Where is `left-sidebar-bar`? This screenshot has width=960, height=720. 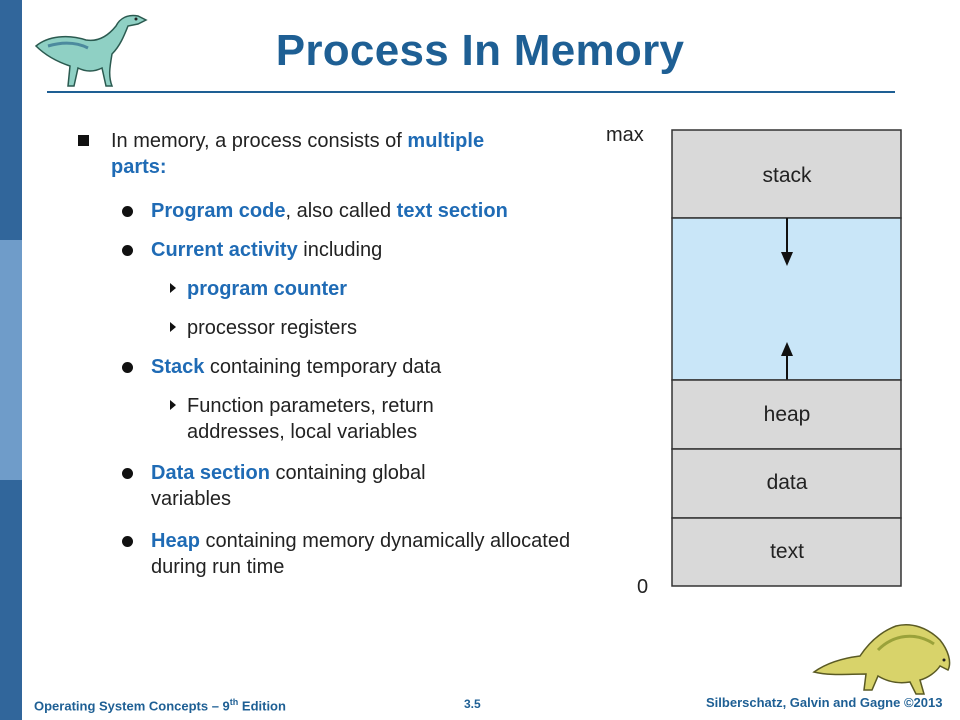 left-sidebar-bar is located at coordinates (11, 360).